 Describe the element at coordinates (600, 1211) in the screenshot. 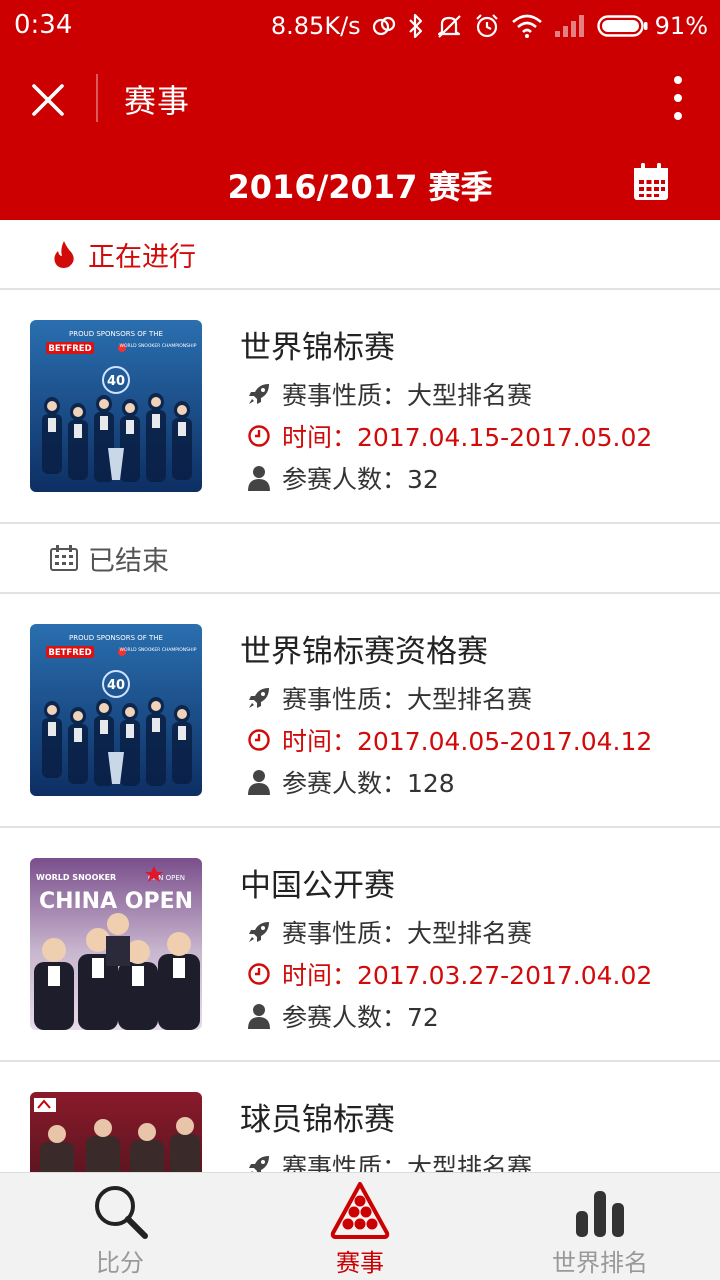

I see `bar-chart-icon` at that location.